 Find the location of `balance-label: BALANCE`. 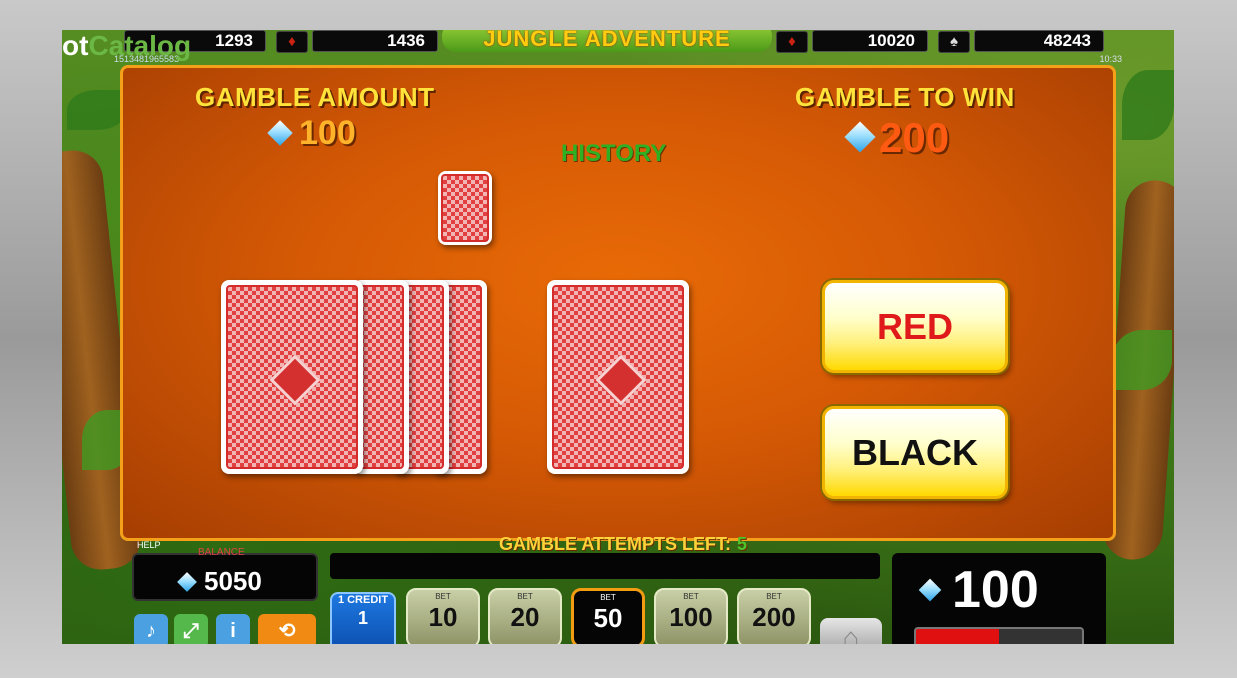

balance-label: BALANCE is located at coordinates (221, 552).